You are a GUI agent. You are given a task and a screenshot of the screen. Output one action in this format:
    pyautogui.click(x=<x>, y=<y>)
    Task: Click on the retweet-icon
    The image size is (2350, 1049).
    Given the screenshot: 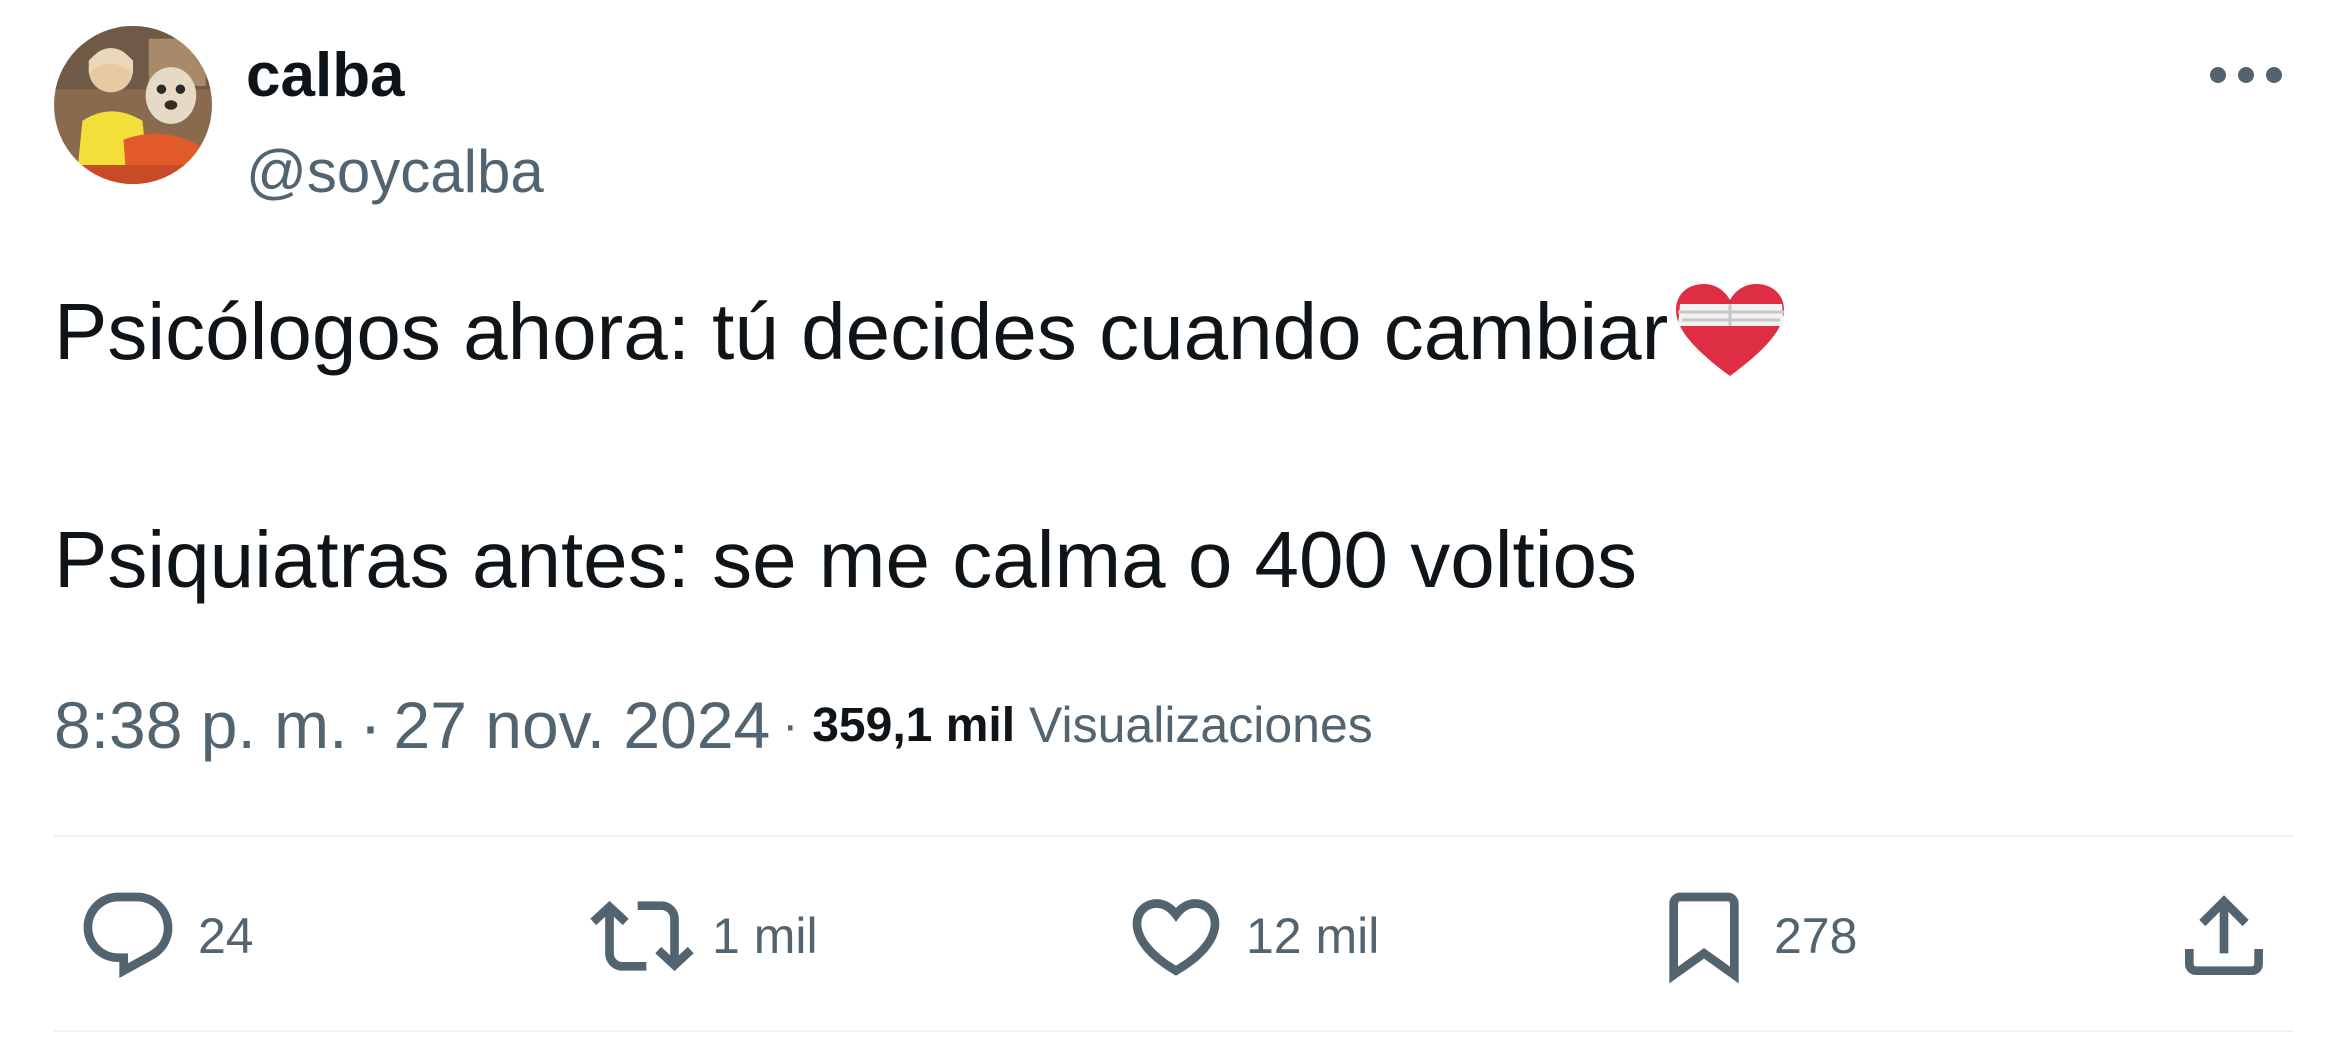 What is the action you would take?
    pyautogui.click(x=642, y=936)
    